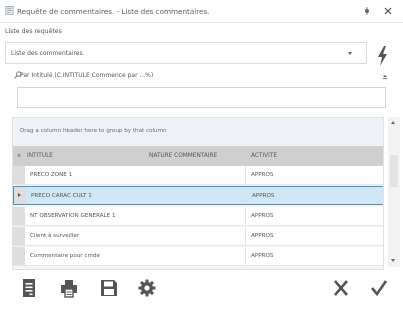 The image size is (403, 309). I want to click on scrollbar-thumb, so click(394, 171).